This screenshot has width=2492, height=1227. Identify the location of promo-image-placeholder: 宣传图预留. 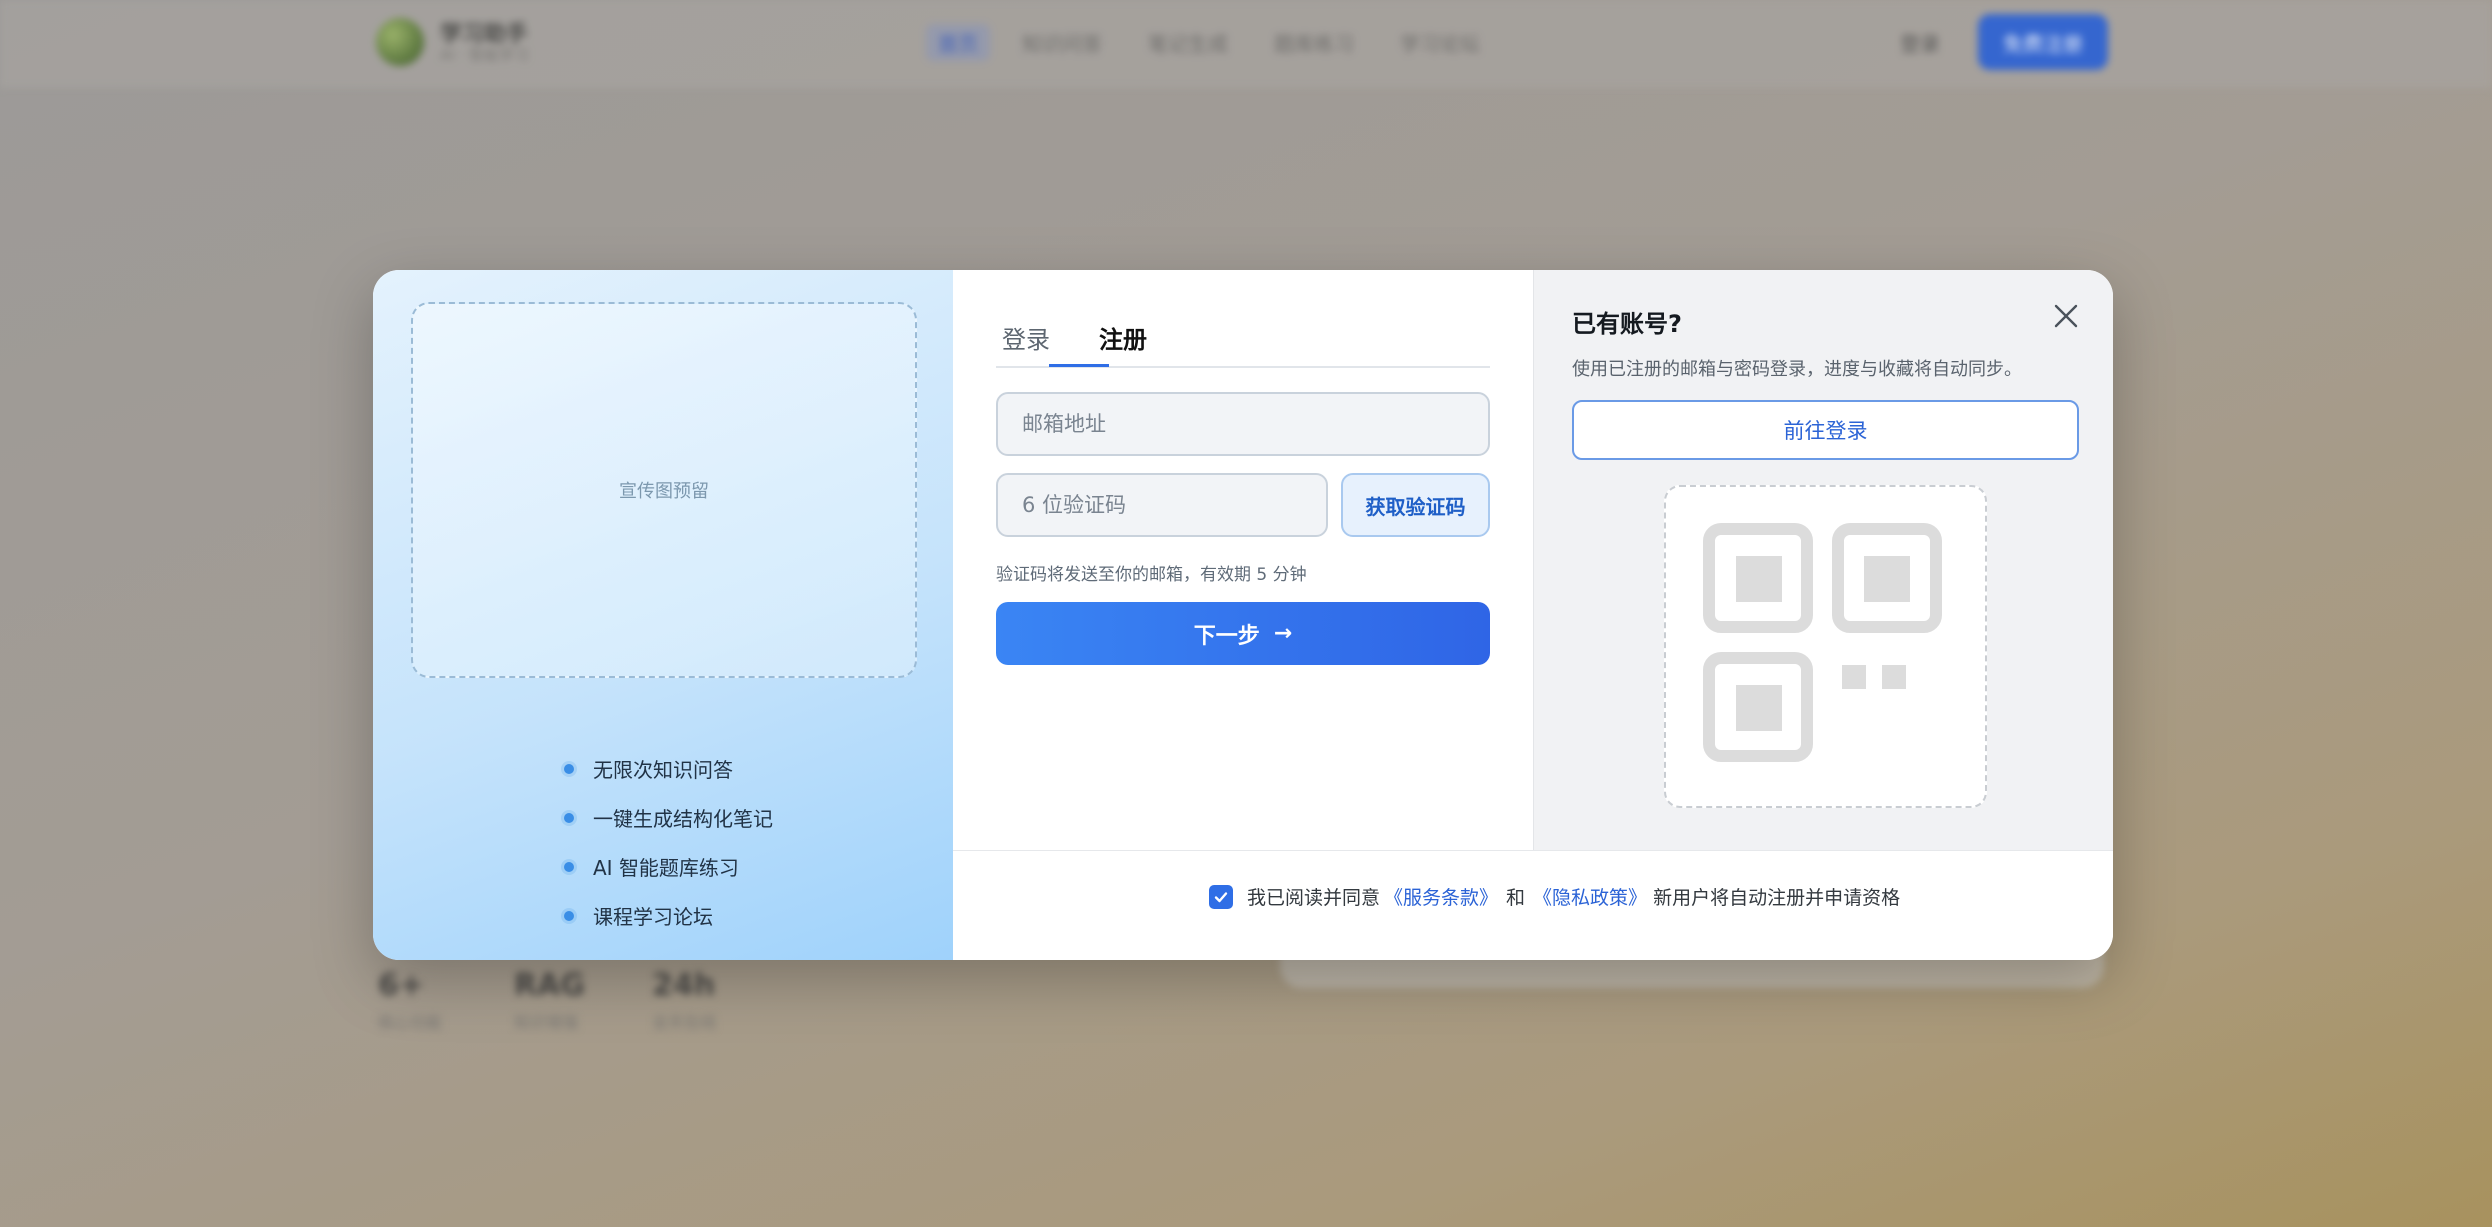
(664, 490).